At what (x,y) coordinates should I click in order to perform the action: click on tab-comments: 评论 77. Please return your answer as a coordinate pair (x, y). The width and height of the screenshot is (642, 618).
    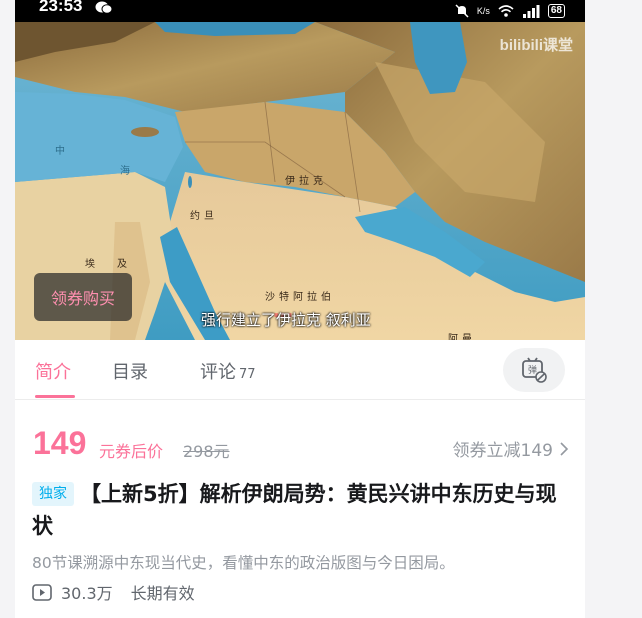
    Looking at the image, I should click on (228, 371).